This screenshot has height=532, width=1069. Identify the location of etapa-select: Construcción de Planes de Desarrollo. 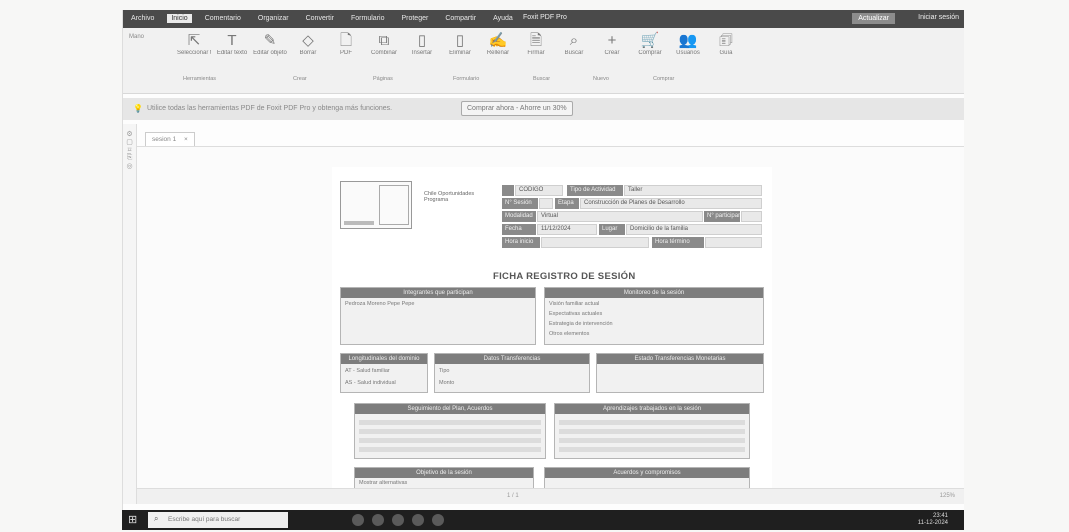
(671, 203).